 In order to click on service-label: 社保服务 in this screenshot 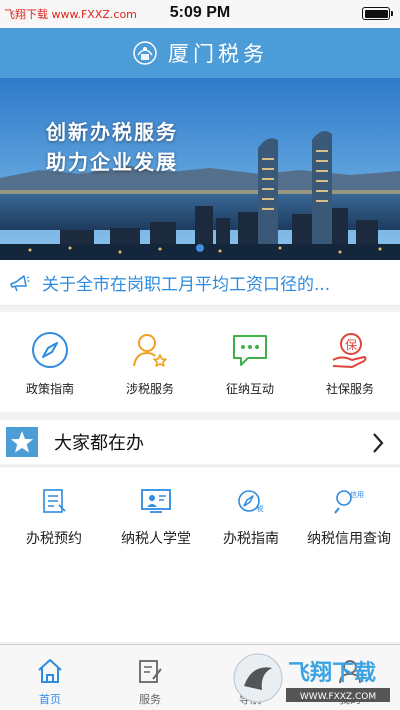, I will do `click(349, 389)`.